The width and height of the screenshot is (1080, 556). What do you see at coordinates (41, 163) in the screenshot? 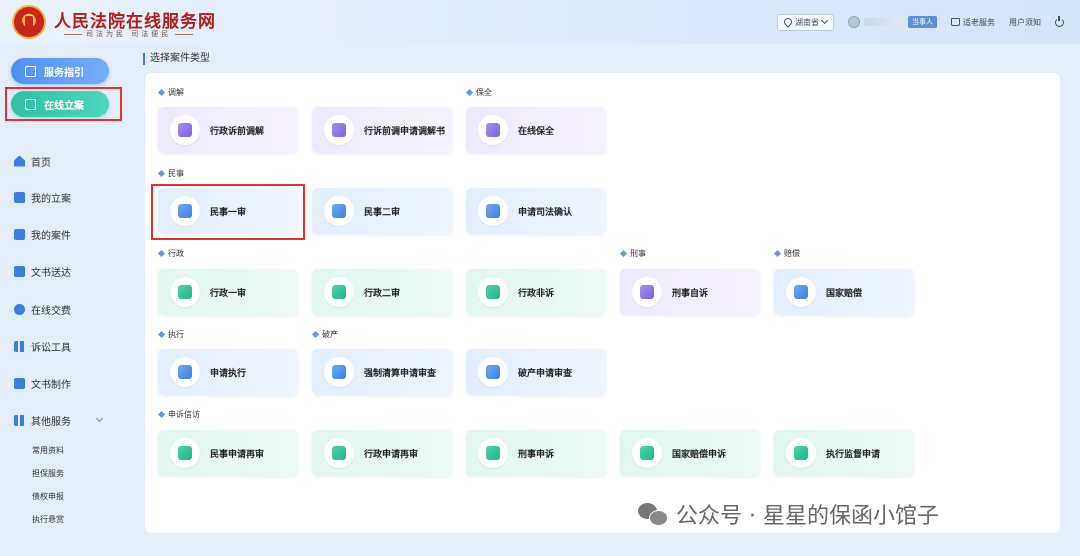
I see `sidebar-item-label: 首页` at bounding box center [41, 163].